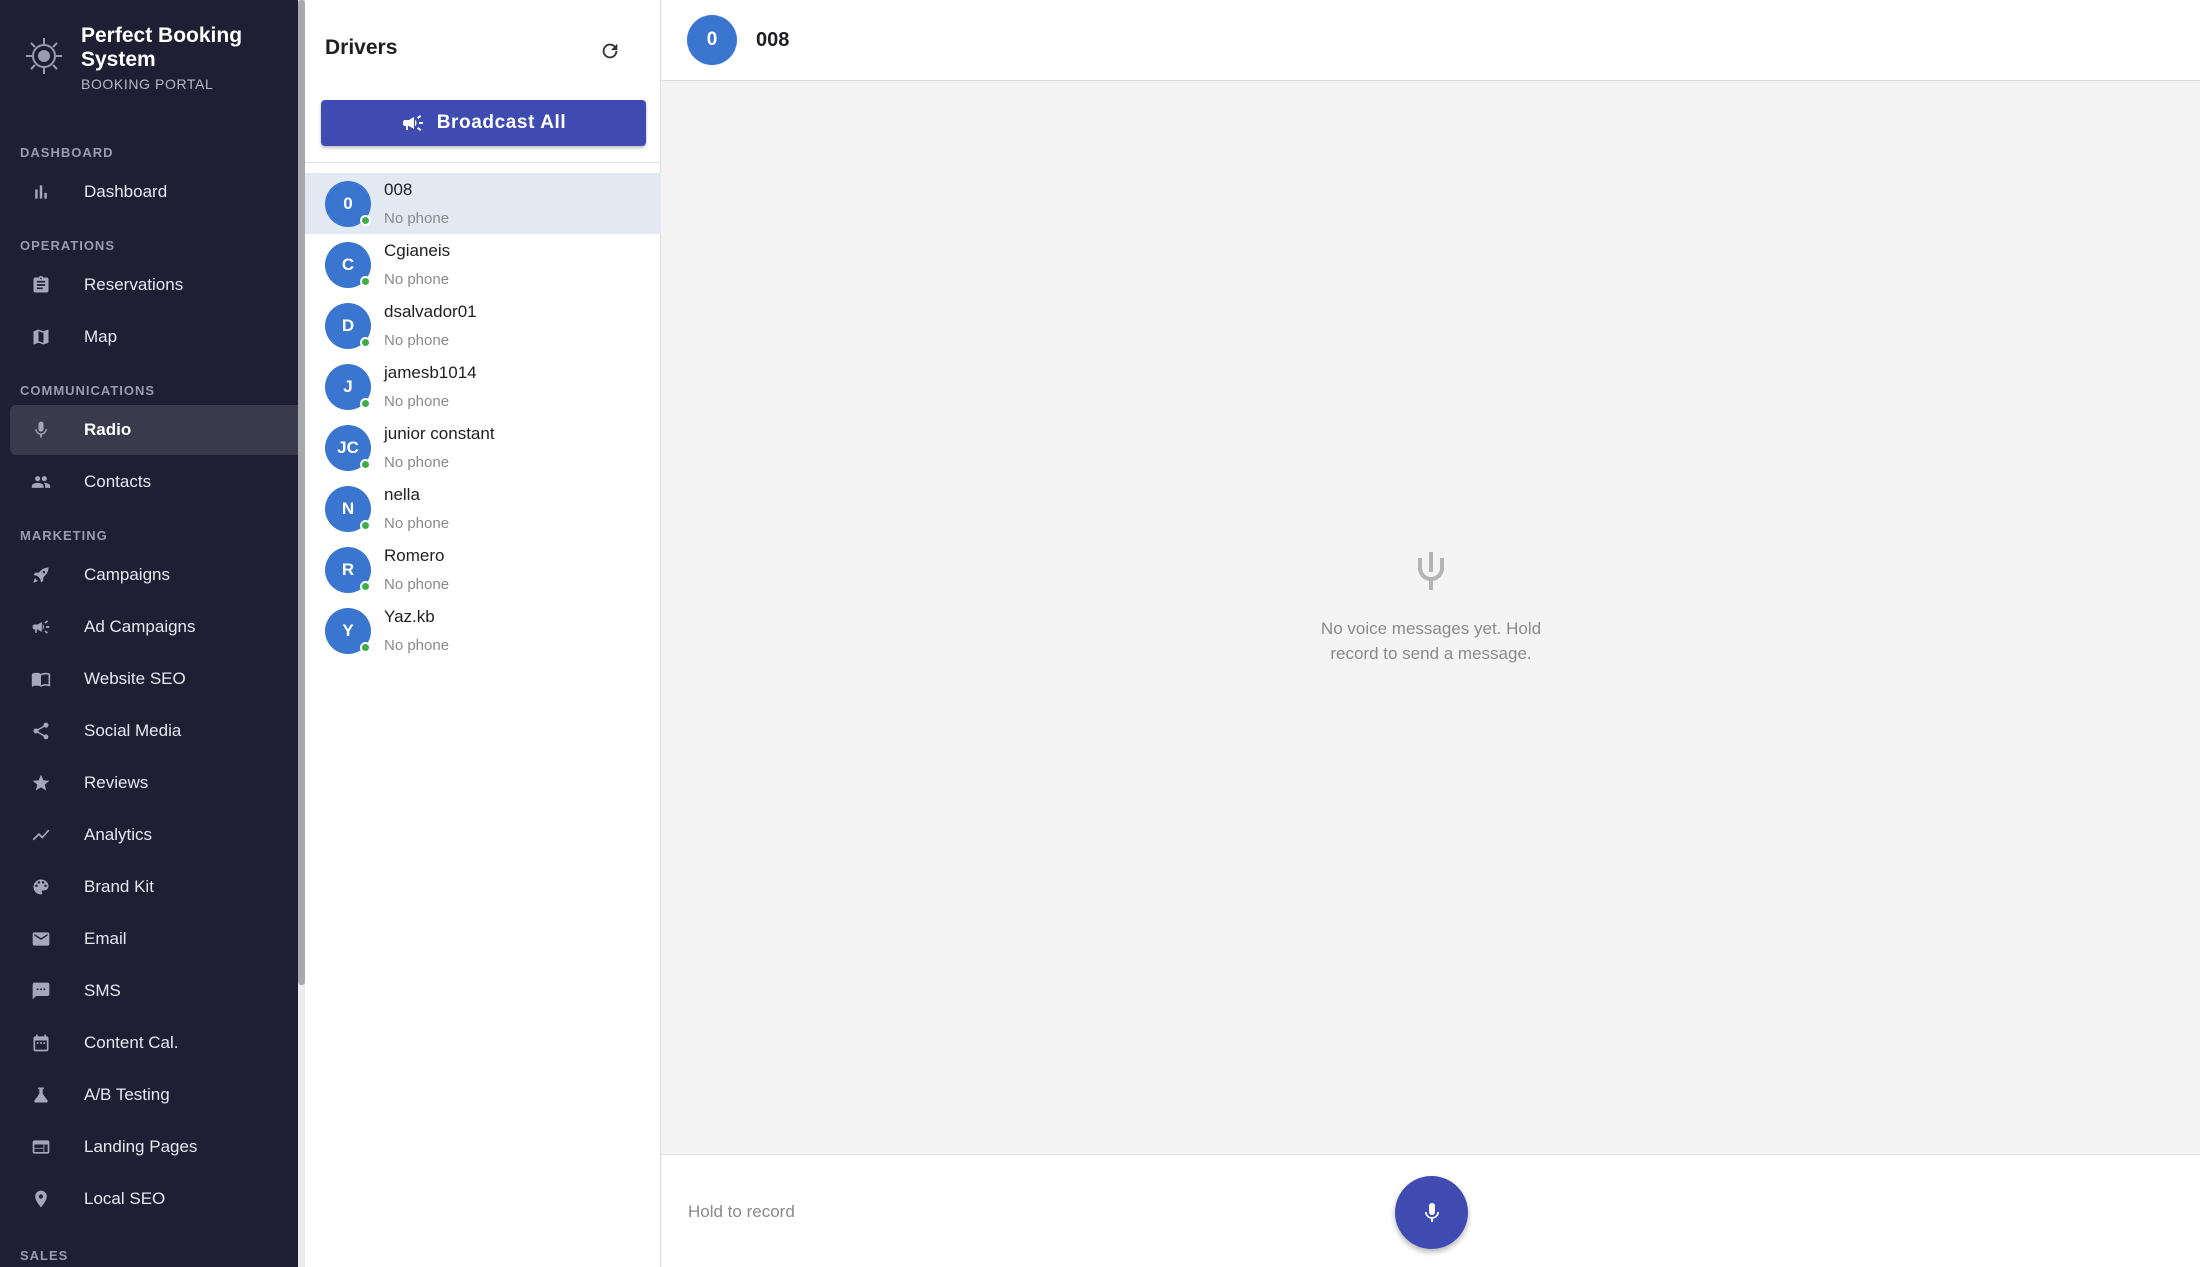 The width and height of the screenshot is (2200, 1267). I want to click on avatar-initials: C, so click(348, 264).